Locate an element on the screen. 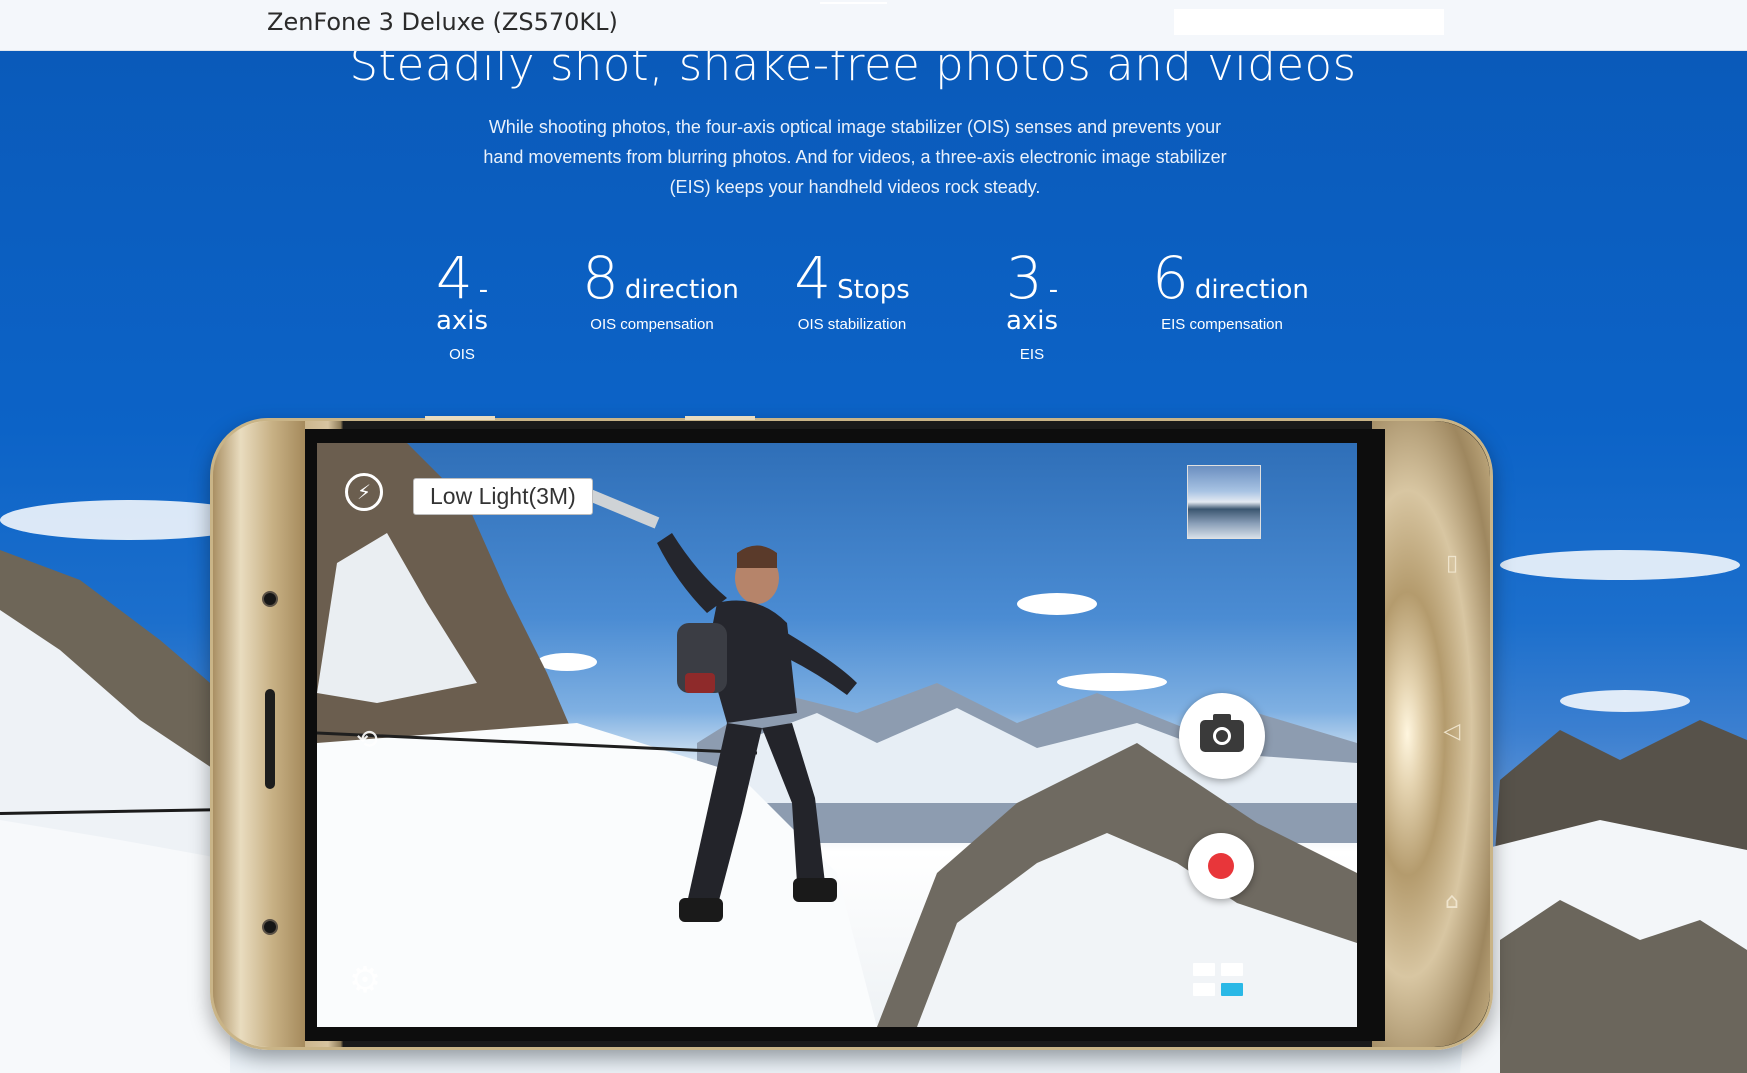  stat-item: 4 Stops OIS stabilization is located at coordinates (852, 291).